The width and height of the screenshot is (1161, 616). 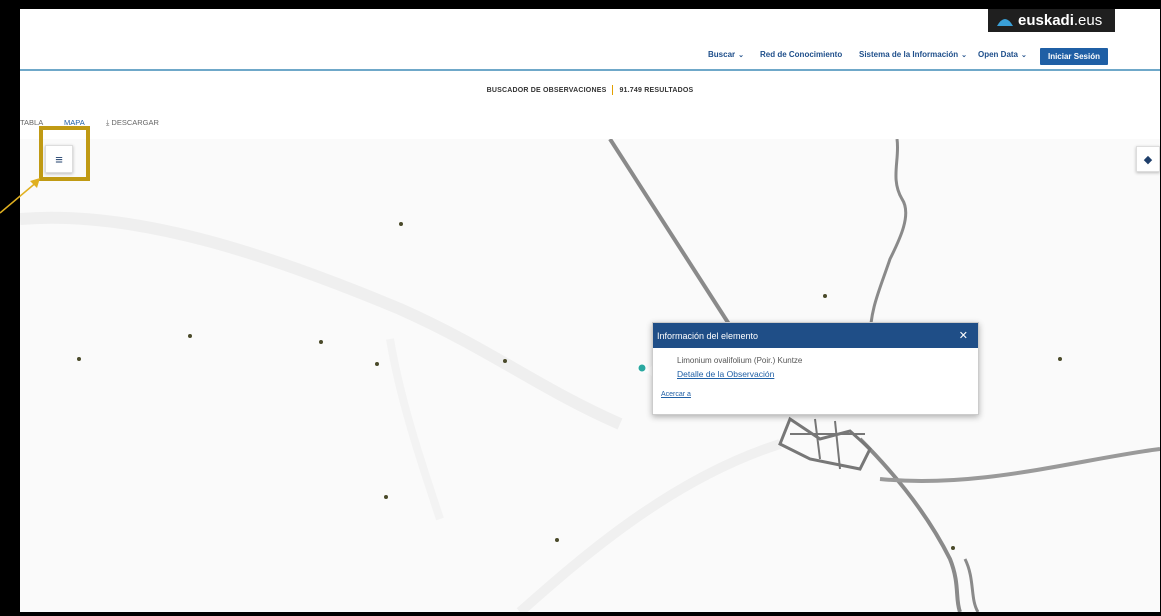 What do you see at coordinates (1046, 20) in the screenshot?
I see `brand-name: euskadi` at bounding box center [1046, 20].